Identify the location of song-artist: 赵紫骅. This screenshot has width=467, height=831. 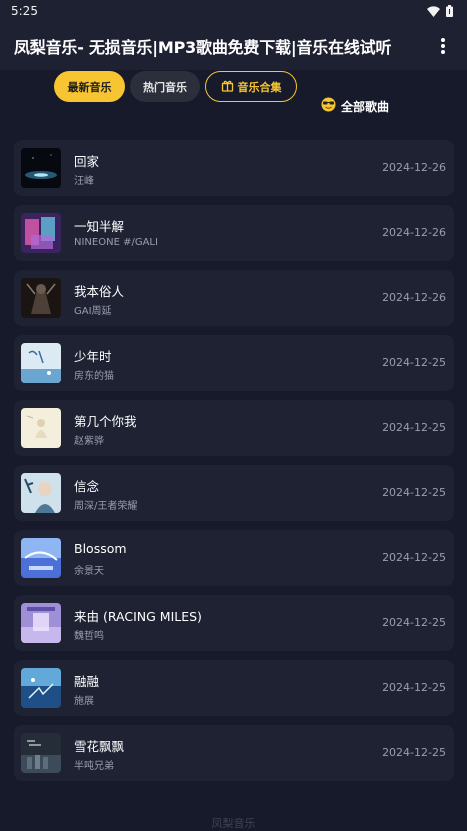
(89, 441).